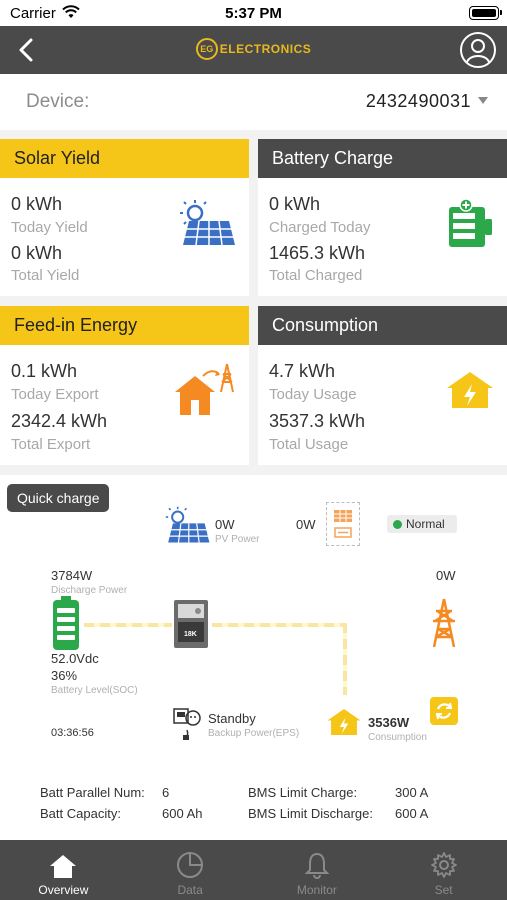 This screenshot has width=507, height=900. What do you see at coordinates (55, 394) in the screenshot?
I see `today-export-label: Today Export` at bounding box center [55, 394].